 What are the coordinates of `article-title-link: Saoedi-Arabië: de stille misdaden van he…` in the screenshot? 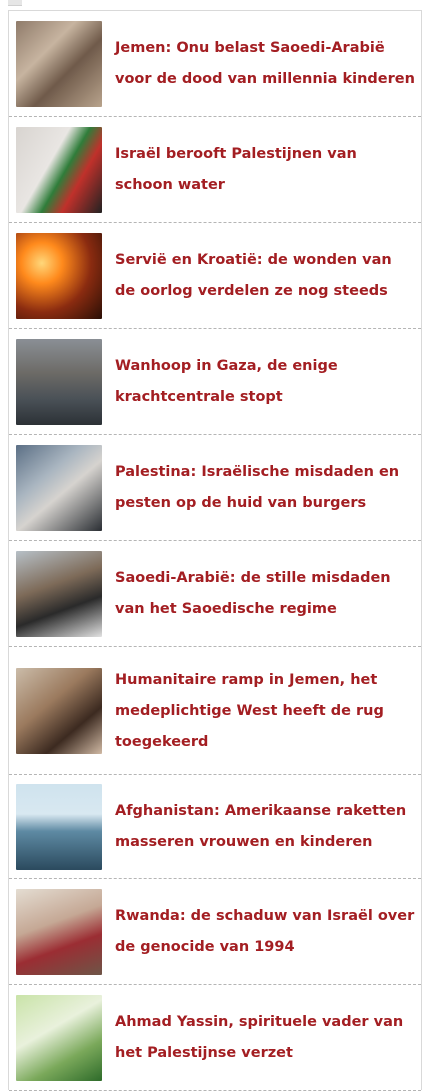 It's located at (265, 594).